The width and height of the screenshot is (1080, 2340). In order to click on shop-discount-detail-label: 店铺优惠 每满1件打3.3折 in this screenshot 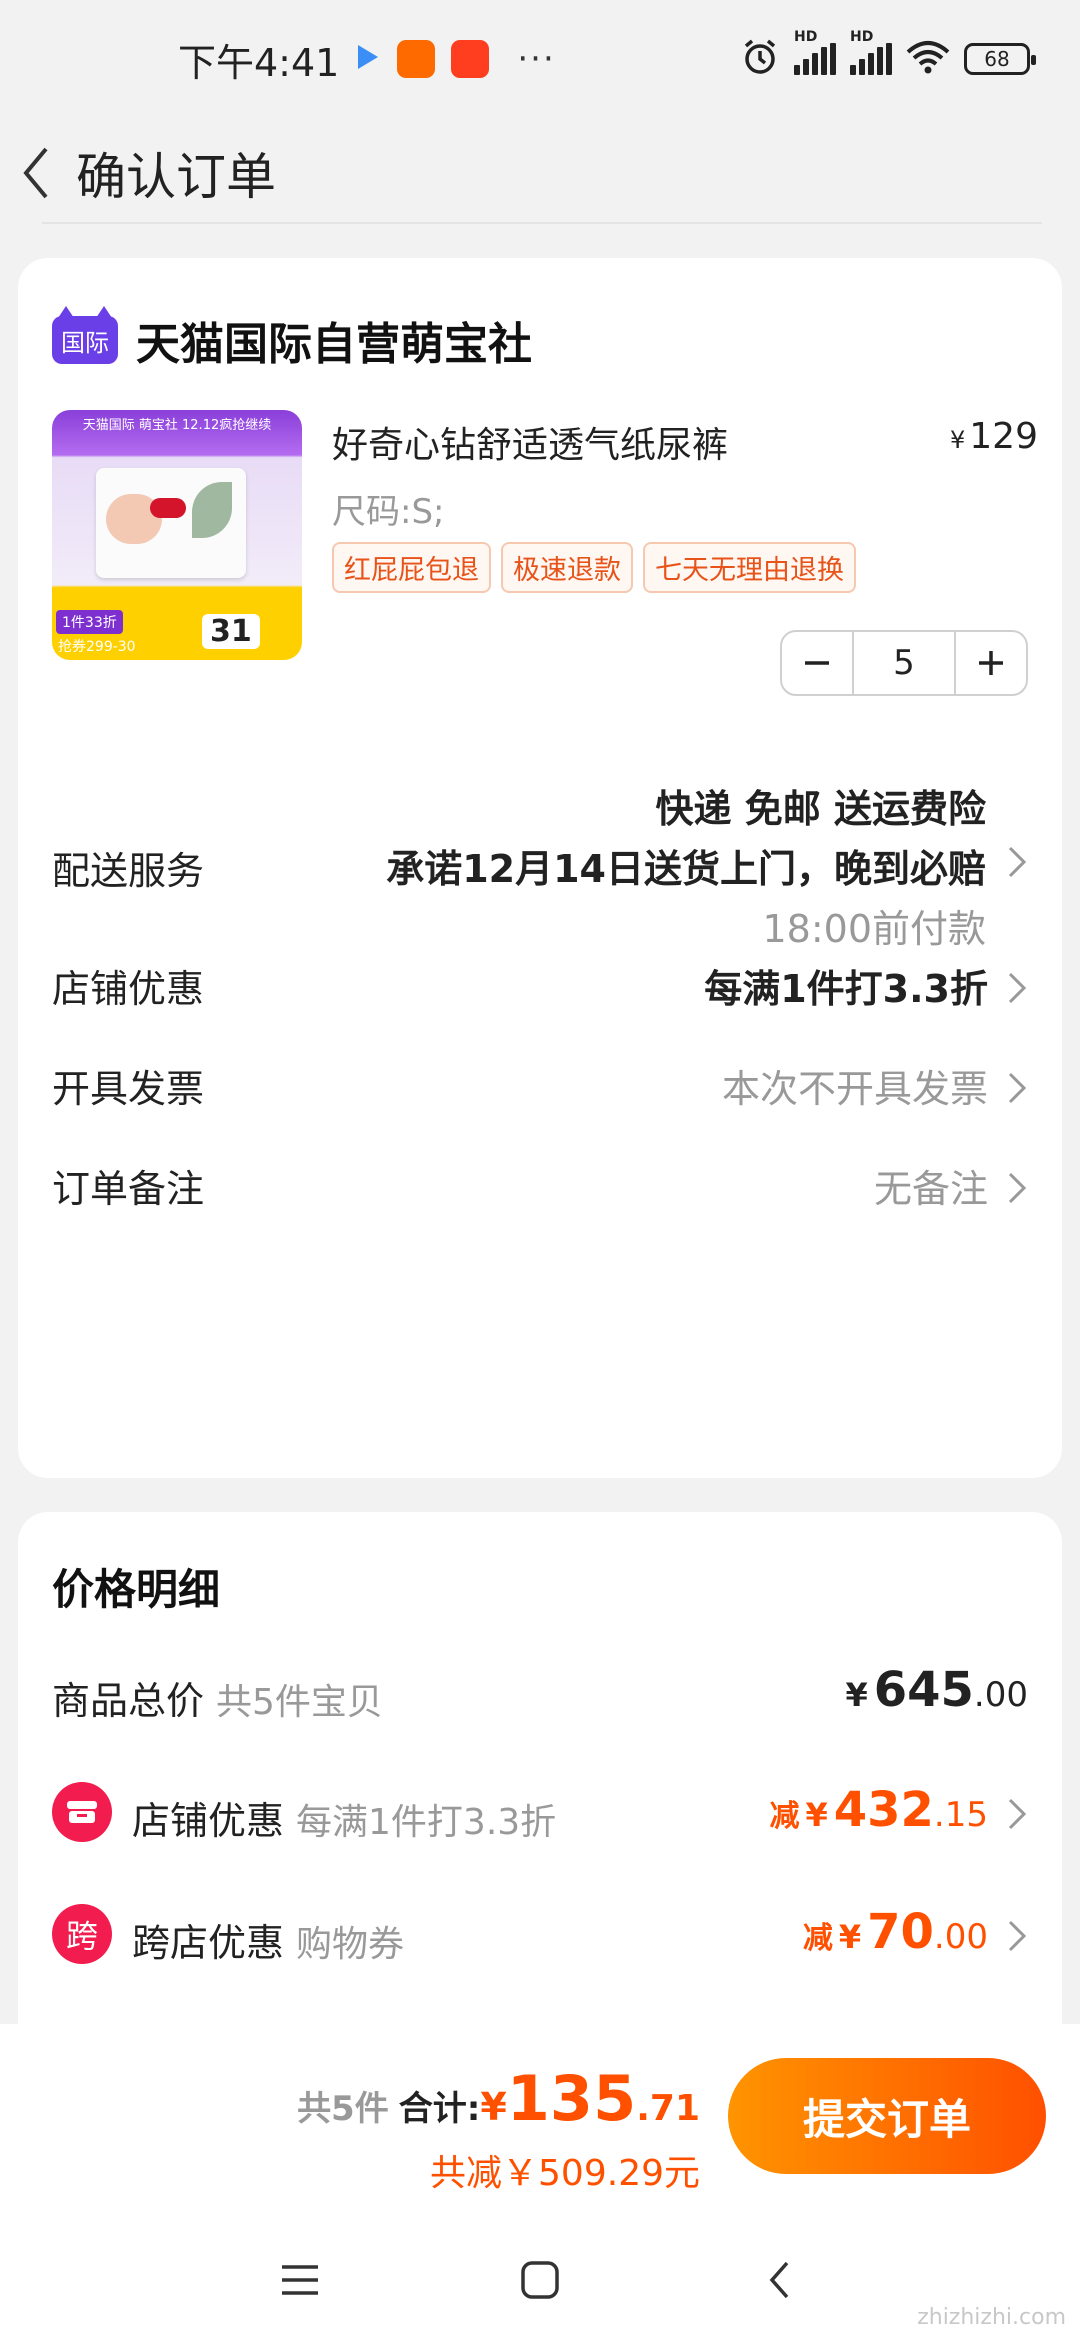, I will do `click(344, 1817)`.